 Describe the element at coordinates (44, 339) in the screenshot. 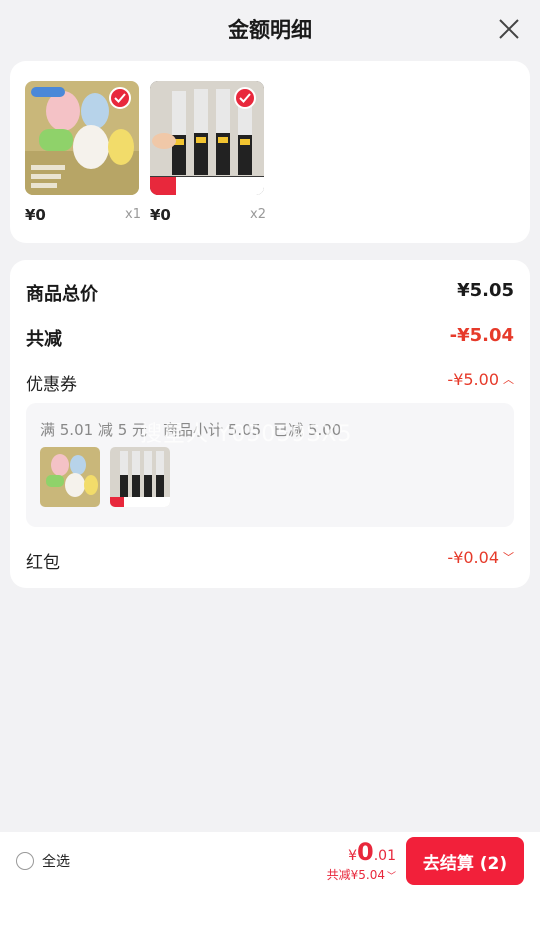

I see `total-discount-label: 共减` at that location.